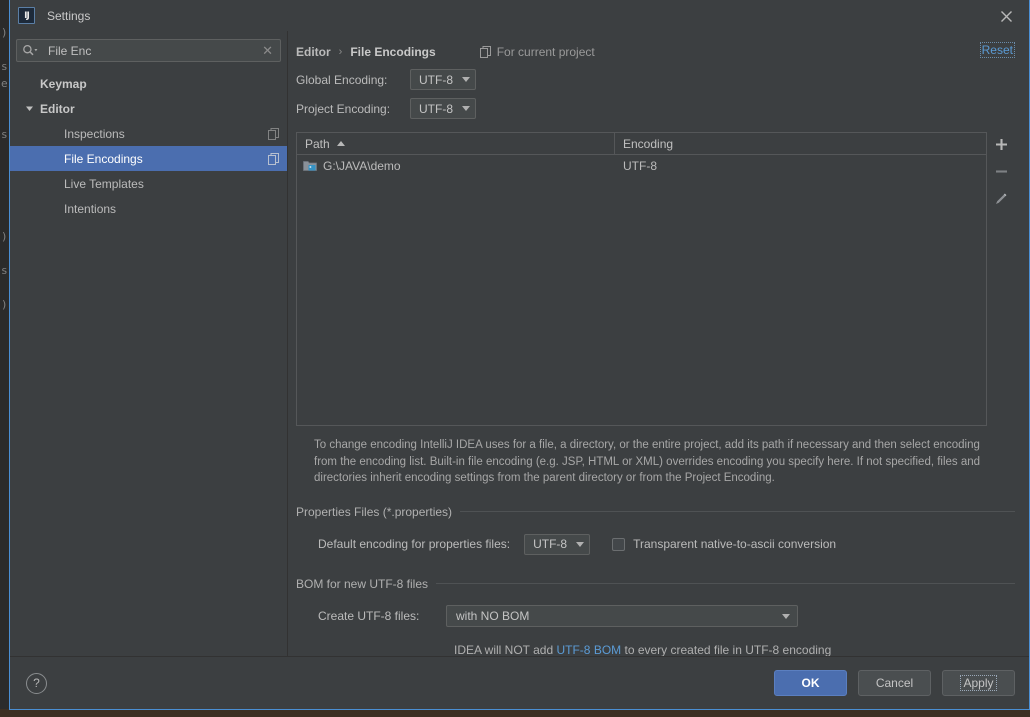 The width and height of the screenshot is (1030, 717). Describe the element at coordinates (90, 208) in the screenshot. I see `sidebar-item-label: Intentions` at that location.